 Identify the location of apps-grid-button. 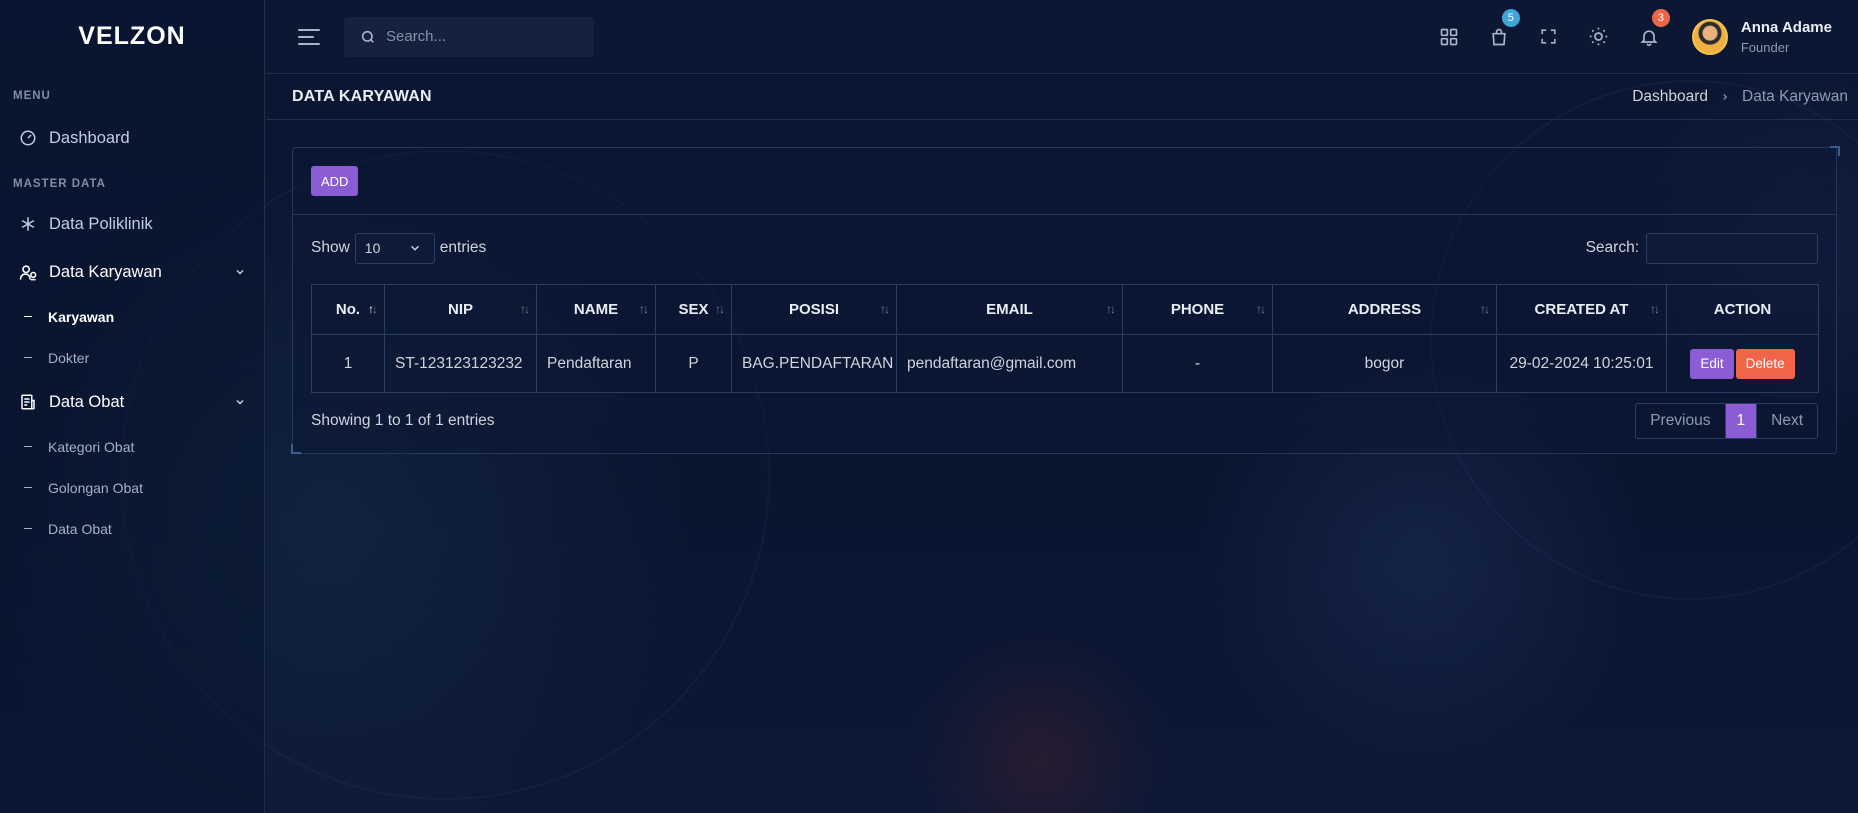
(1449, 37).